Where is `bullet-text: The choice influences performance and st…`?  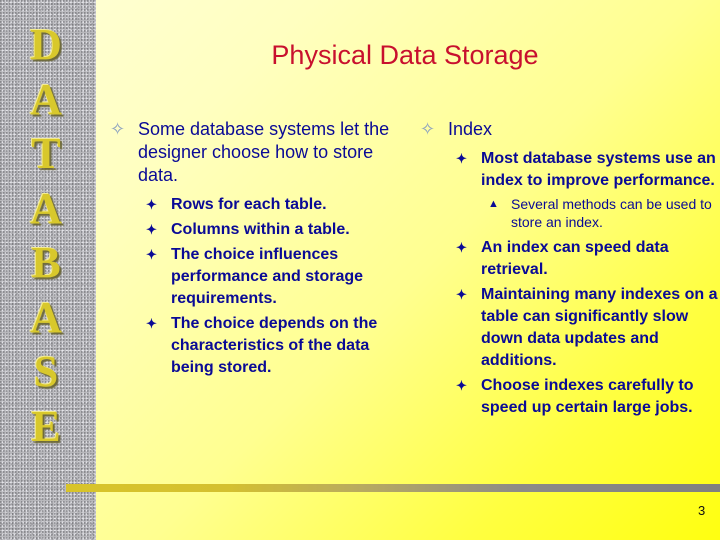
bullet-text: The choice influences performance and st… is located at coordinates (267, 276).